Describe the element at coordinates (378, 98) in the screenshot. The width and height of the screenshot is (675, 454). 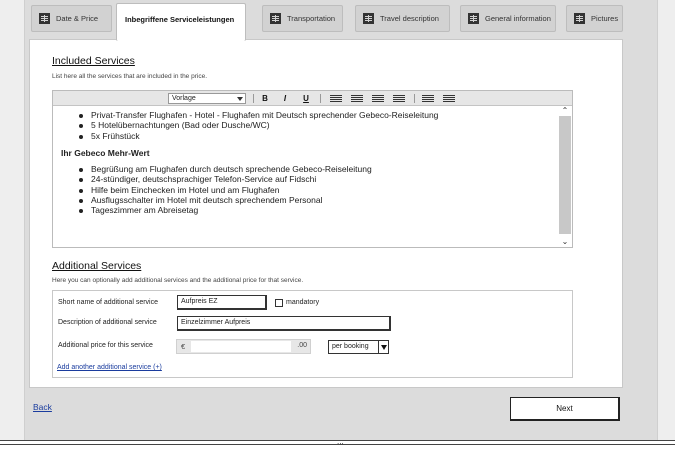
I see `align-right-icon` at that location.